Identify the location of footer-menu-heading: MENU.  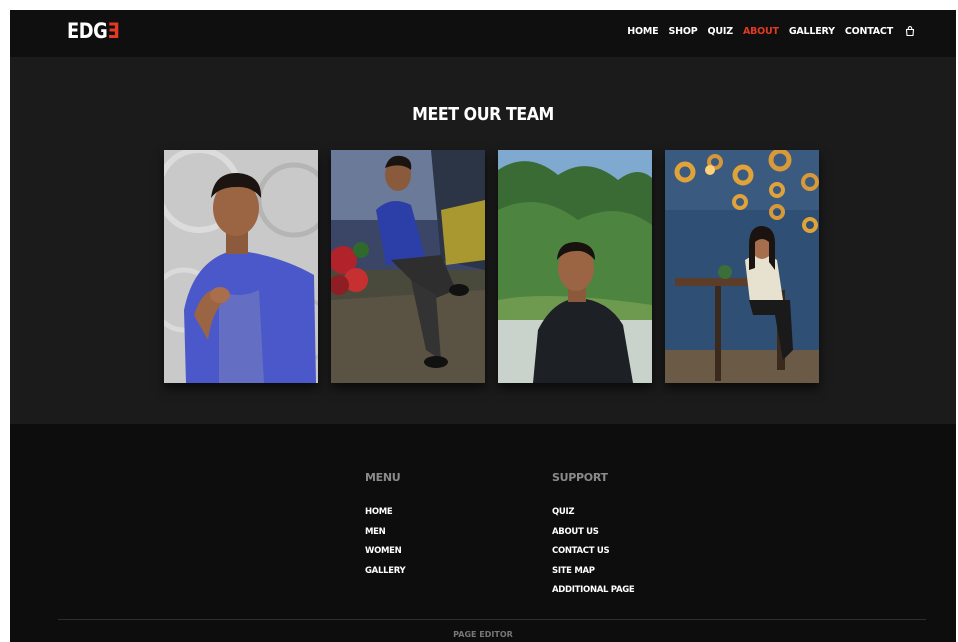
(383, 477).